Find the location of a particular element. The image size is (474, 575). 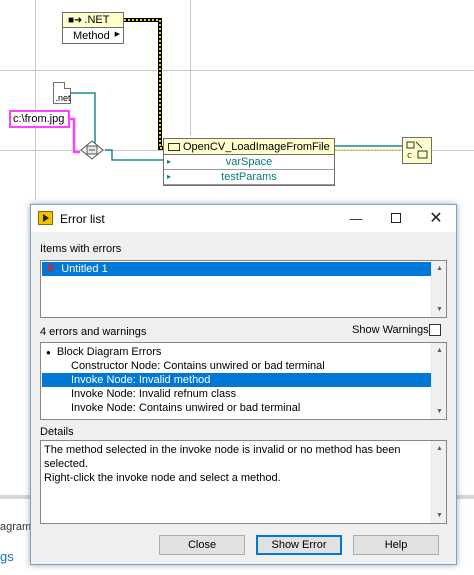

chevron-right-icon: ▶ is located at coordinates (117, 34).